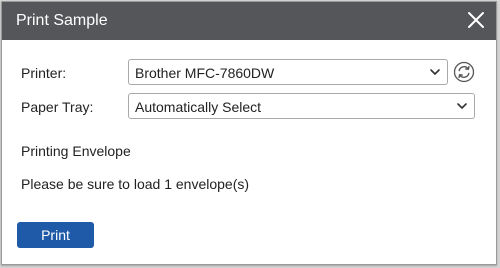 Image resolution: width=500 pixels, height=268 pixels. What do you see at coordinates (55, 235) in the screenshot?
I see `print-button: Print` at bounding box center [55, 235].